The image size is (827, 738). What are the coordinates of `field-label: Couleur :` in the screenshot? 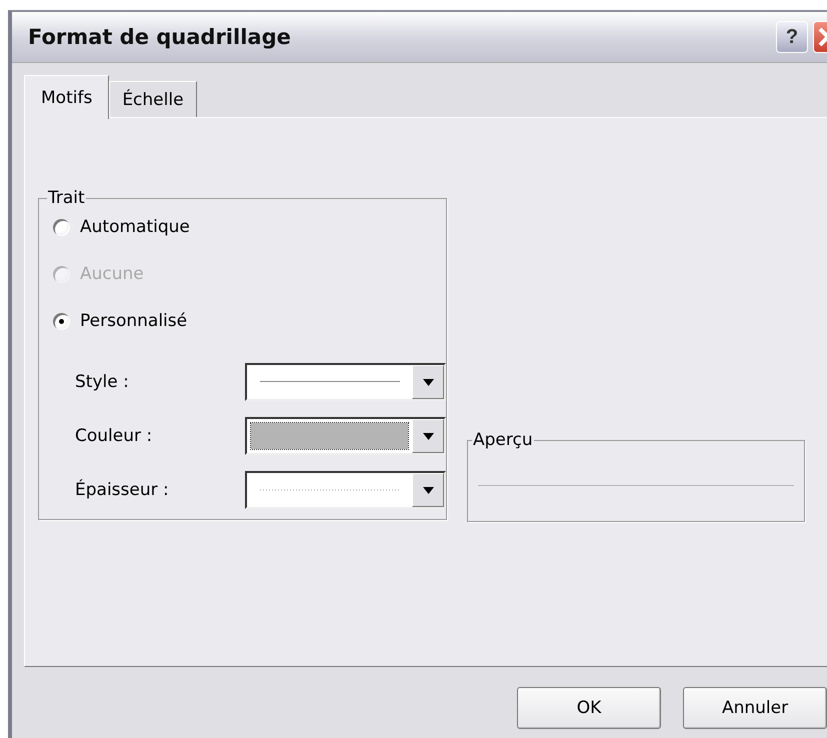 It's located at (114, 436).